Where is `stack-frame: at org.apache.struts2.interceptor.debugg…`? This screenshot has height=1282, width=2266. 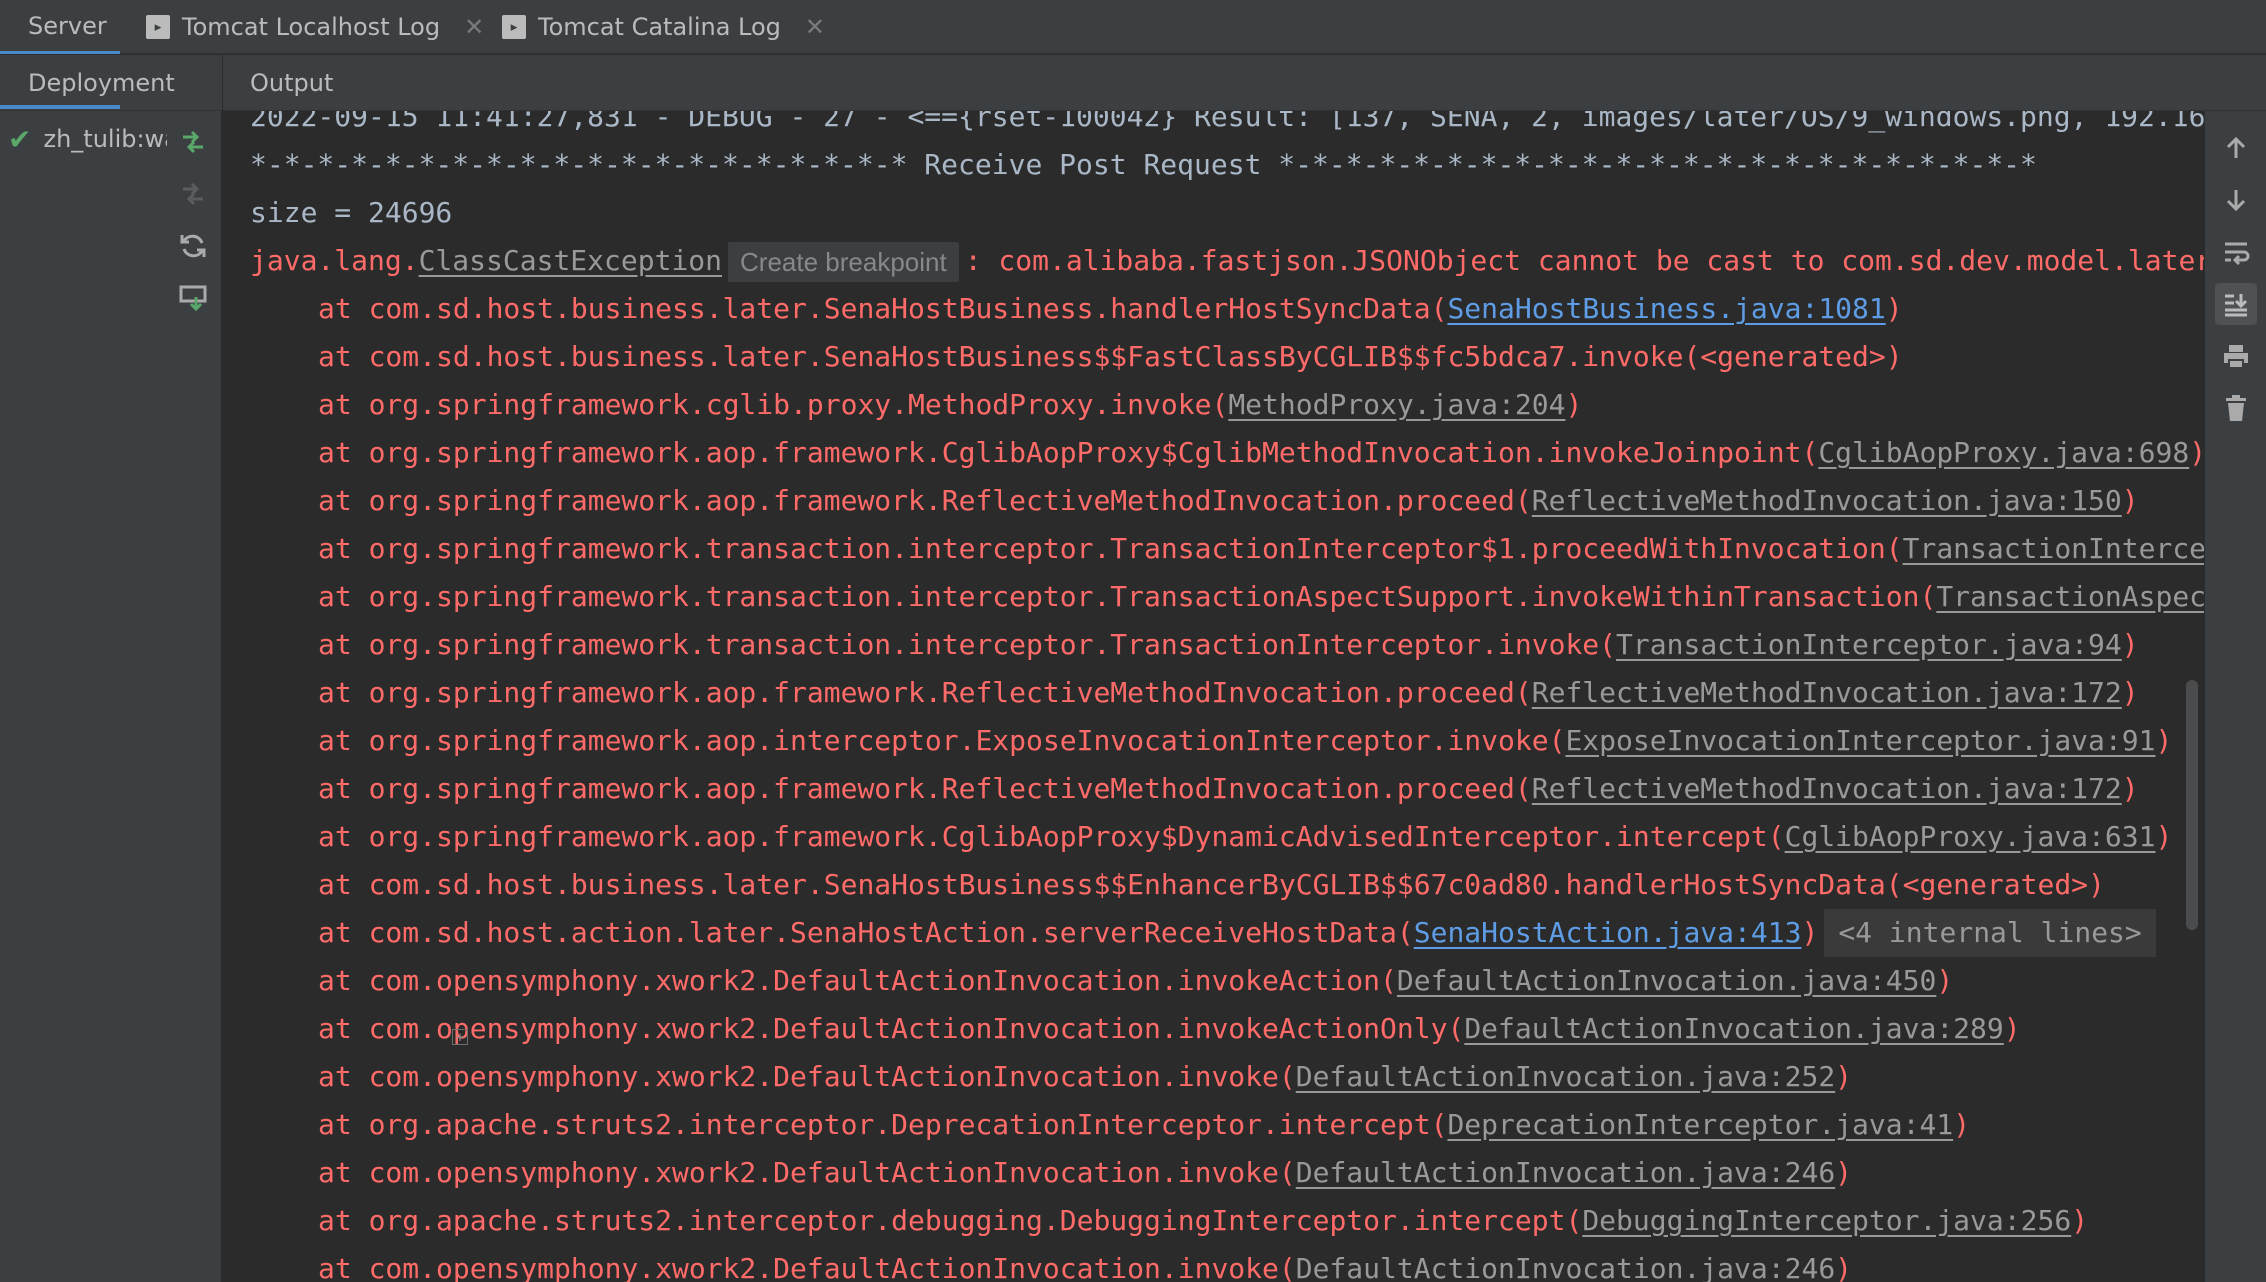
stack-frame: at org.apache.struts2.interceptor.debugg… is located at coordinates (1227, 1221).